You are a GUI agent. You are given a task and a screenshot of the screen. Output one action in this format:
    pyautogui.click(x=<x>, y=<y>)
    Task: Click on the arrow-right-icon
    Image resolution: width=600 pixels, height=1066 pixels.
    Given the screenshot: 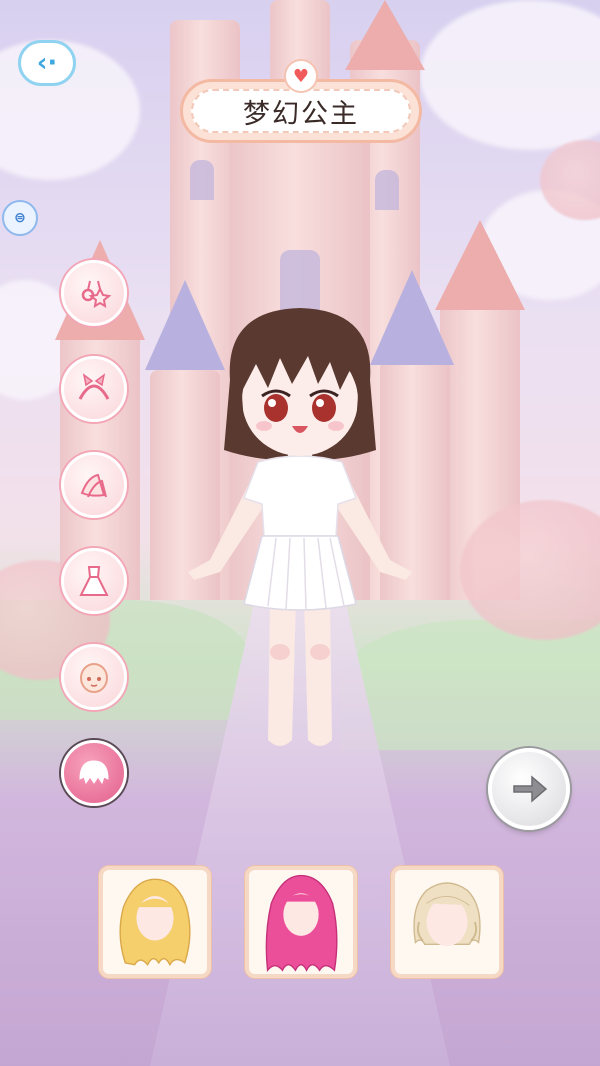 What is the action you would take?
    pyautogui.click(x=530, y=789)
    